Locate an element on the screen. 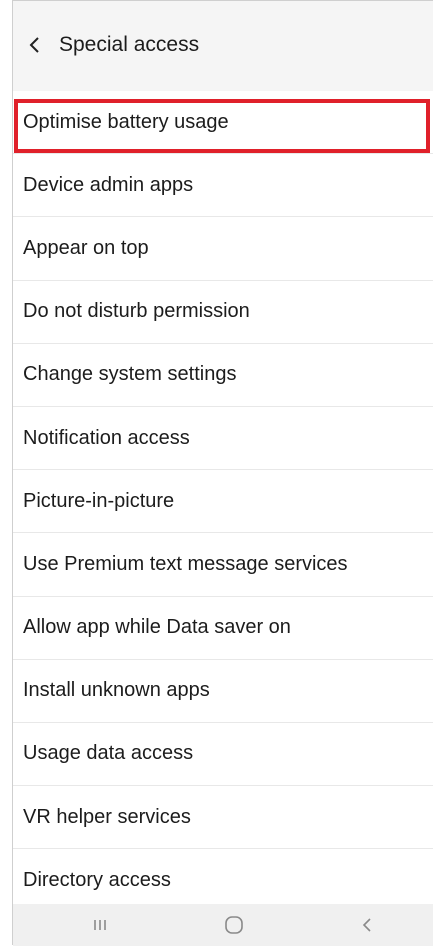 This screenshot has width=433, height=946. list-item-label: Picture-in-picture is located at coordinates (99, 500).